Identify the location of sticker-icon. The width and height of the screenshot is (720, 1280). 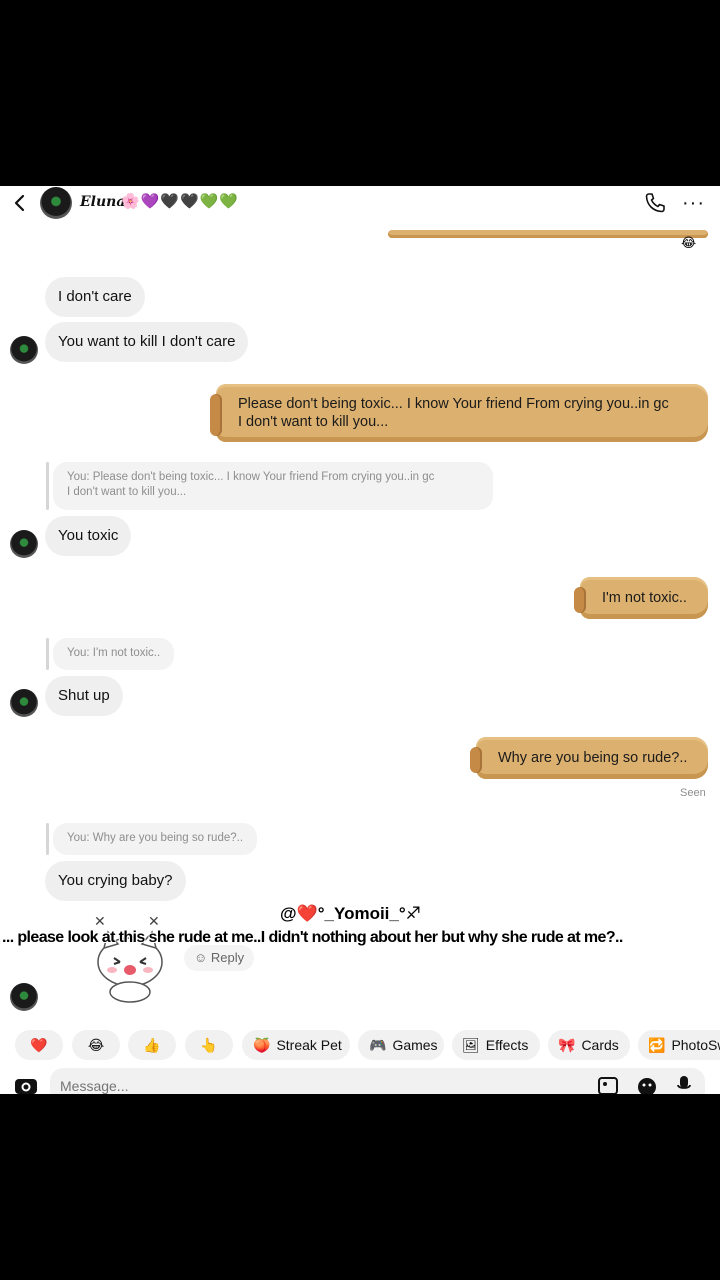
(647, 1085).